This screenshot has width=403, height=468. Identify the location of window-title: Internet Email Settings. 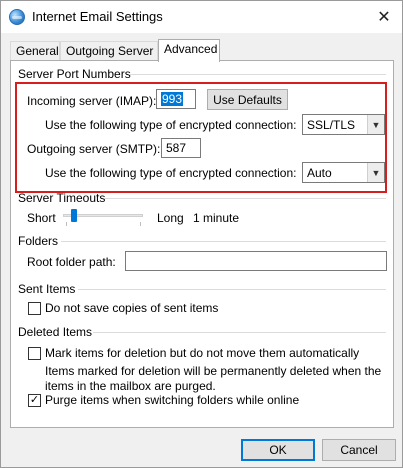
(97, 16).